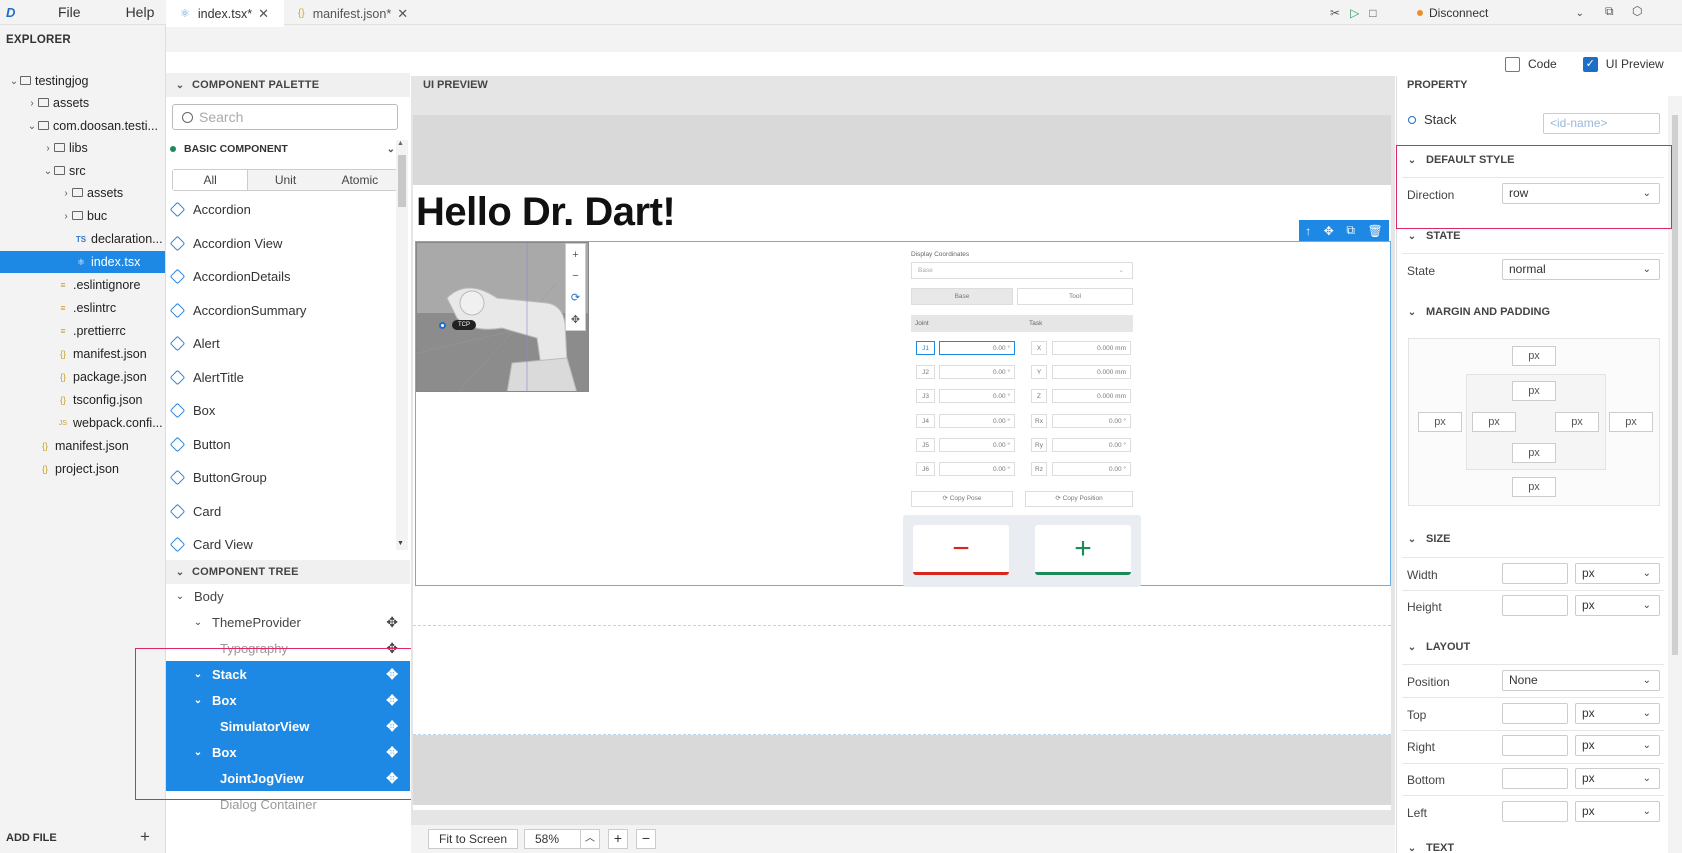  What do you see at coordinates (194, 343) in the screenshot?
I see `palette-item: Alert` at bounding box center [194, 343].